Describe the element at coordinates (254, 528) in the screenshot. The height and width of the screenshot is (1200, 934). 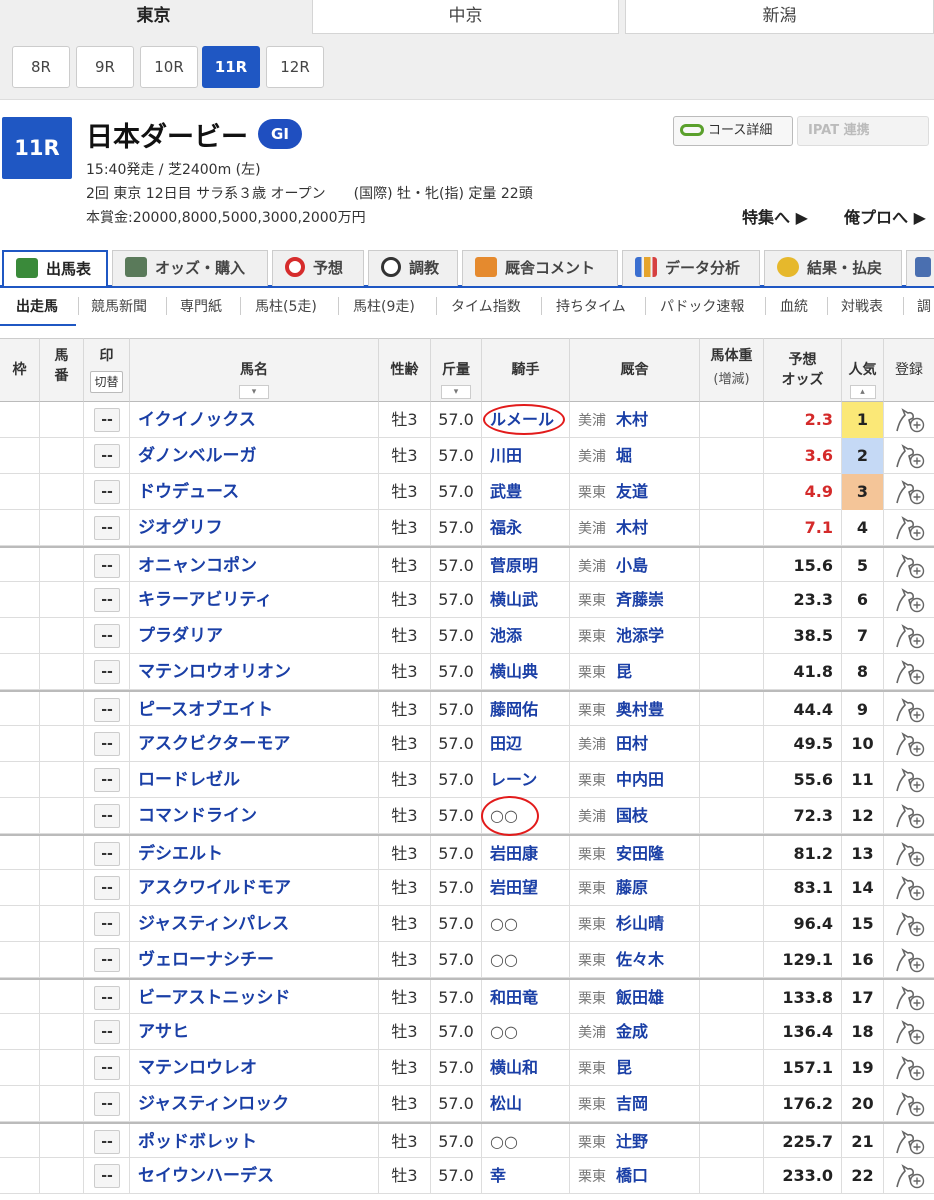
I see `horse-name-link: ジオグリフ` at that location.